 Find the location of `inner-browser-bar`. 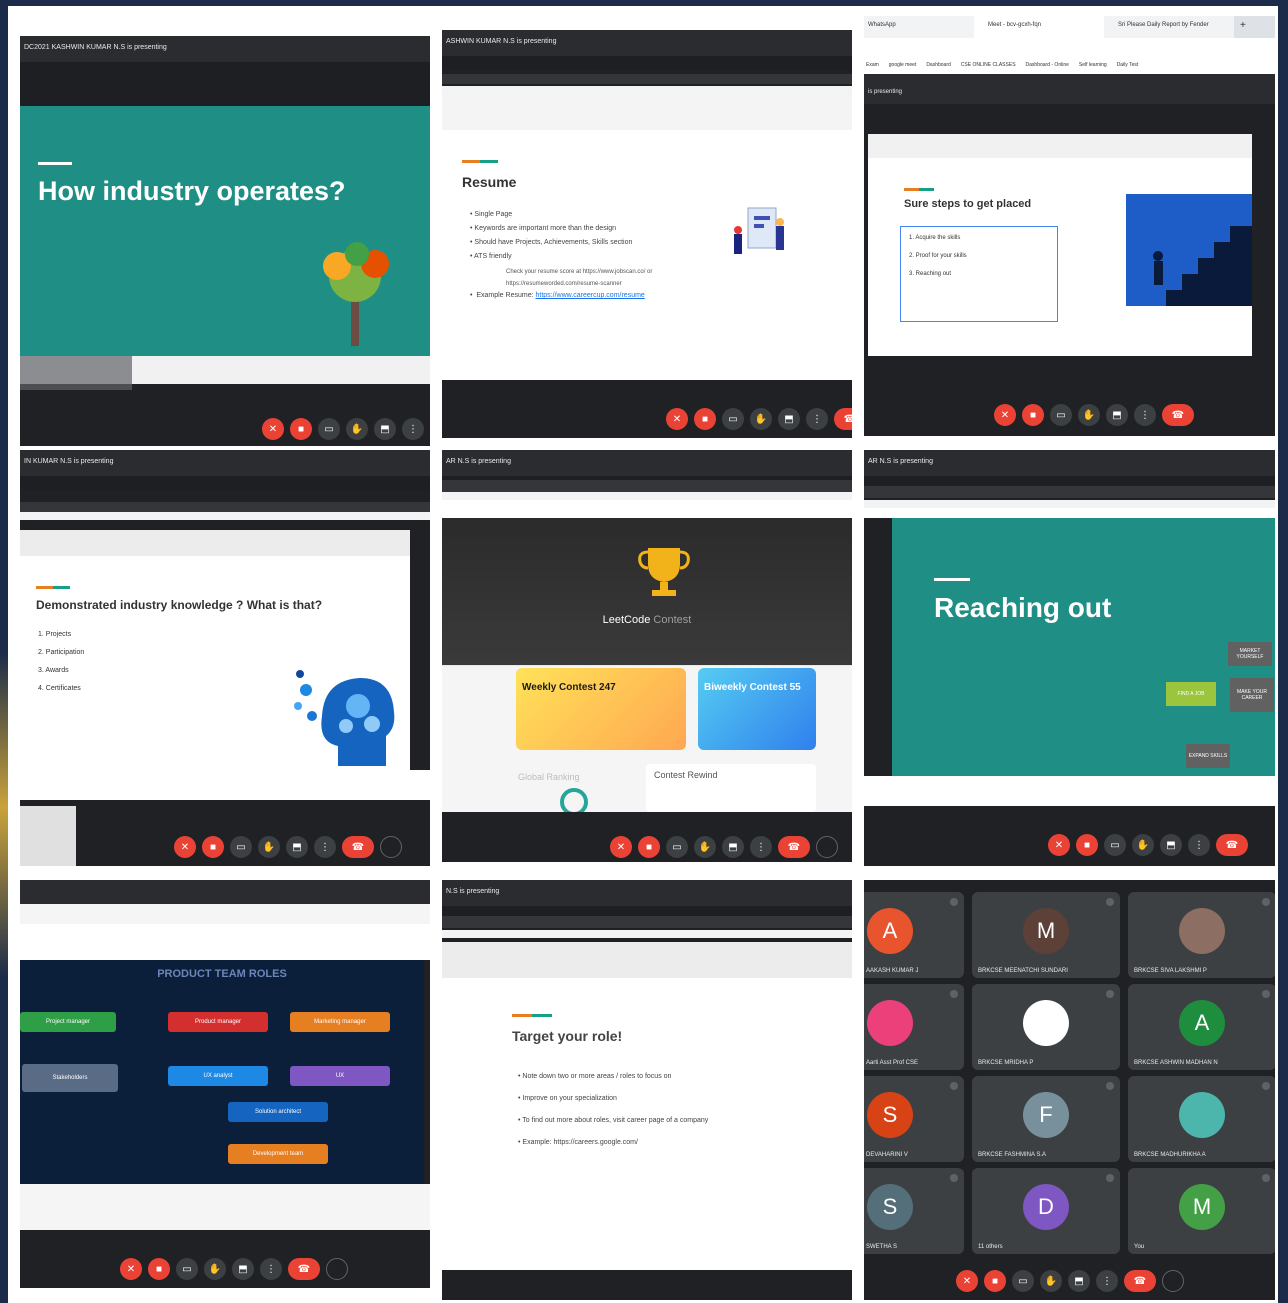

inner-browser-bar is located at coordinates (1069, 117).